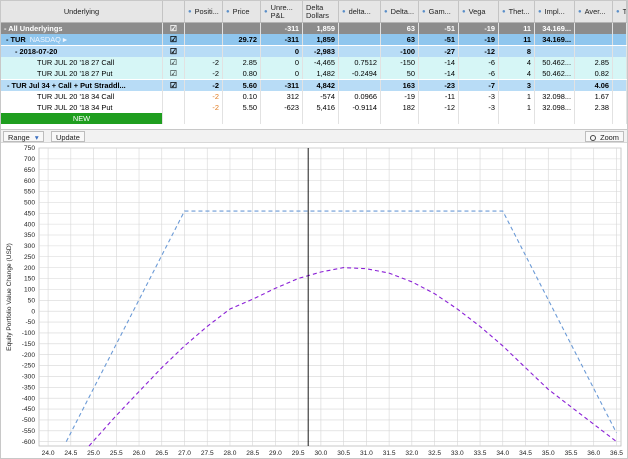 The image size is (628, 459). What do you see at coordinates (479, 40) in the screenshot?
I see `cell-vega: -19` at bounding box center [479, 40].